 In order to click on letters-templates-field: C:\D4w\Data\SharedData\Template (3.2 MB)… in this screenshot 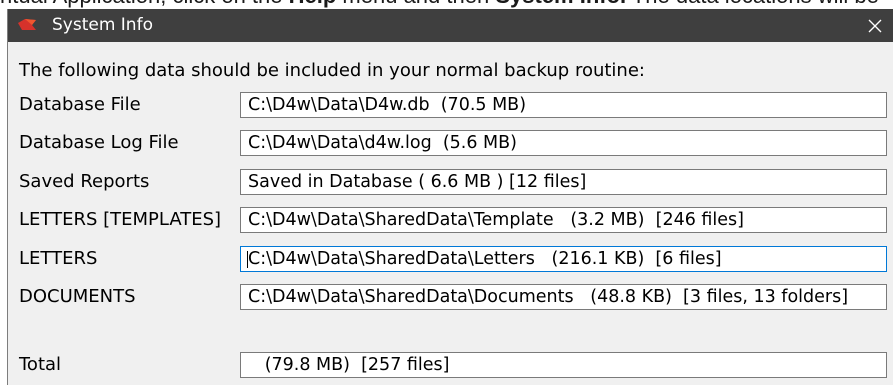, I will do `click(563, 220)`.